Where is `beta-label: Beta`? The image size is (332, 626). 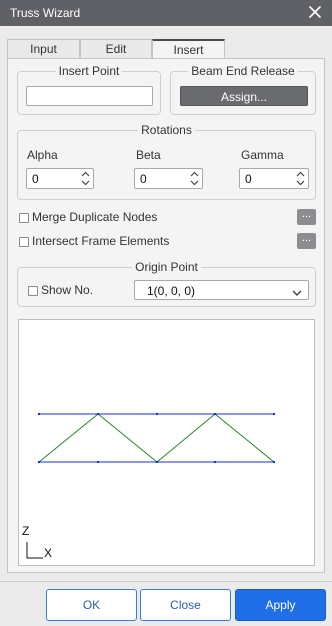 beta-label: Beta is located at coordinates (148, 155).